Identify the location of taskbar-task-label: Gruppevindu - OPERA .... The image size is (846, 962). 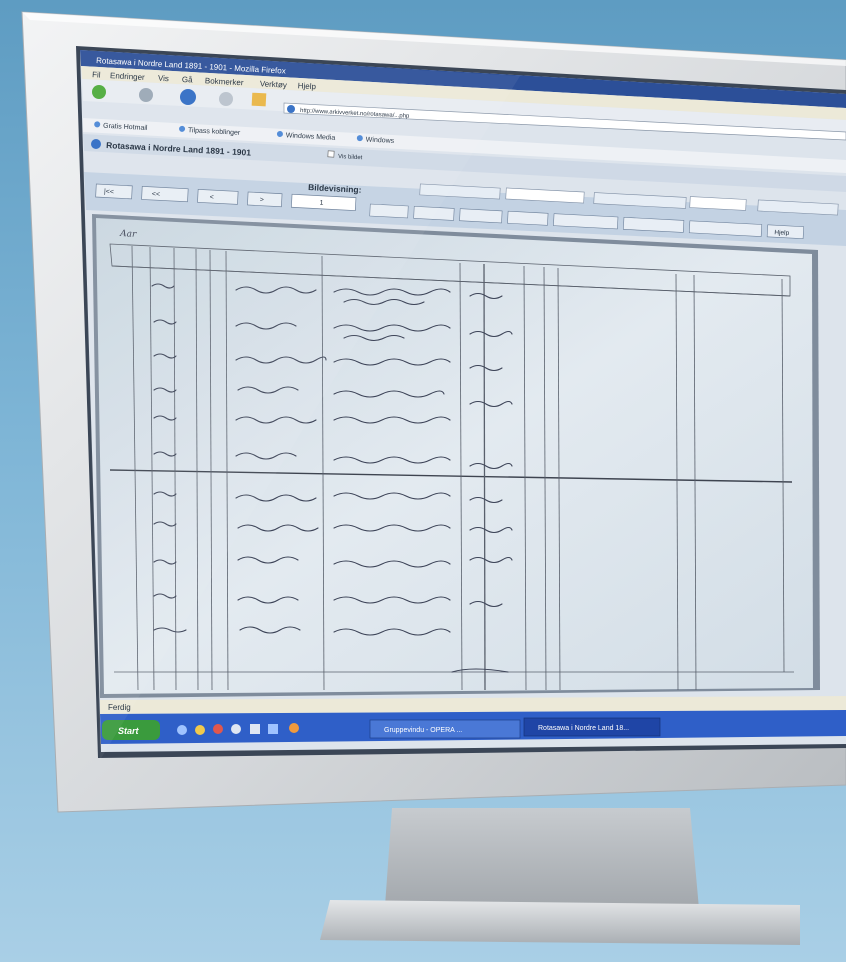
(423, 730).